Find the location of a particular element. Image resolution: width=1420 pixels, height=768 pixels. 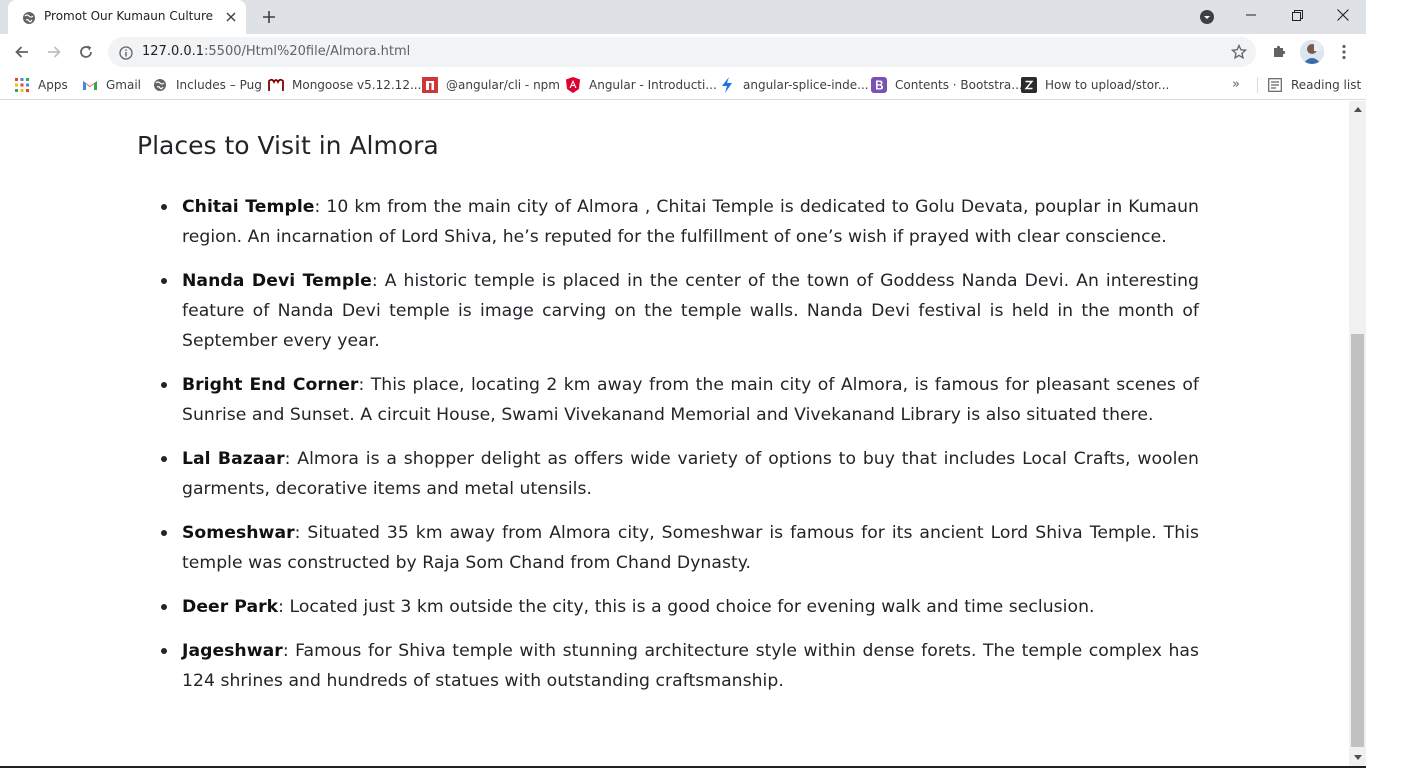

new-tab-button is located at coordinates (269, 17).